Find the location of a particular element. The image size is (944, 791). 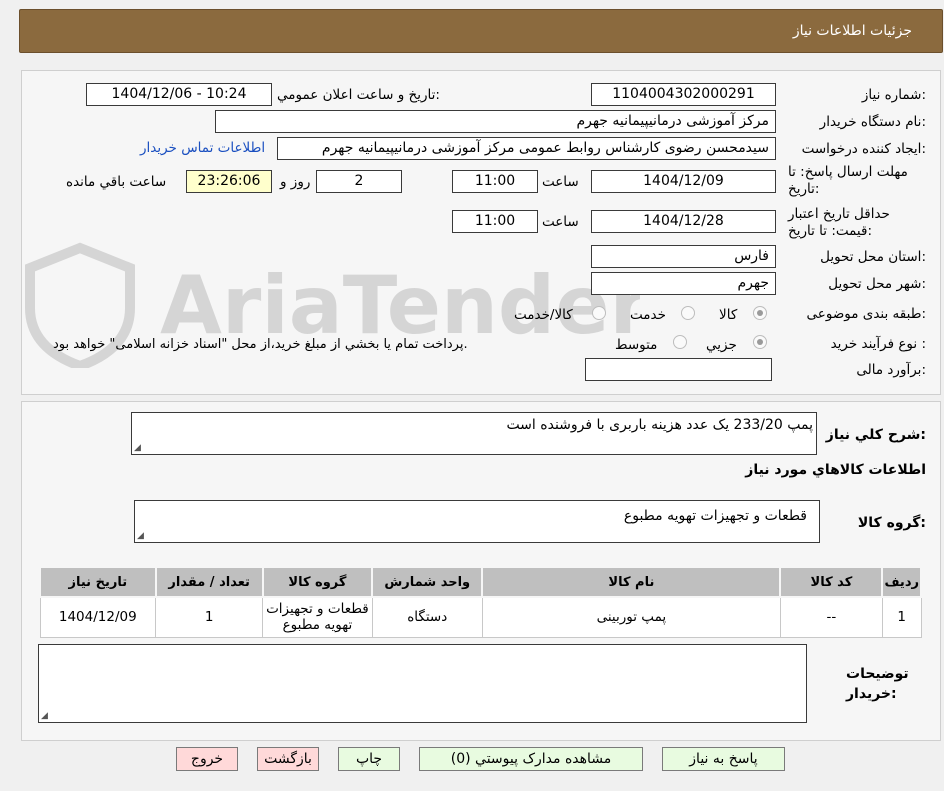

buyer-org-field: مرکز آموزشی درمانیپیمانیه جهرم is located at coordinates (495, 121).